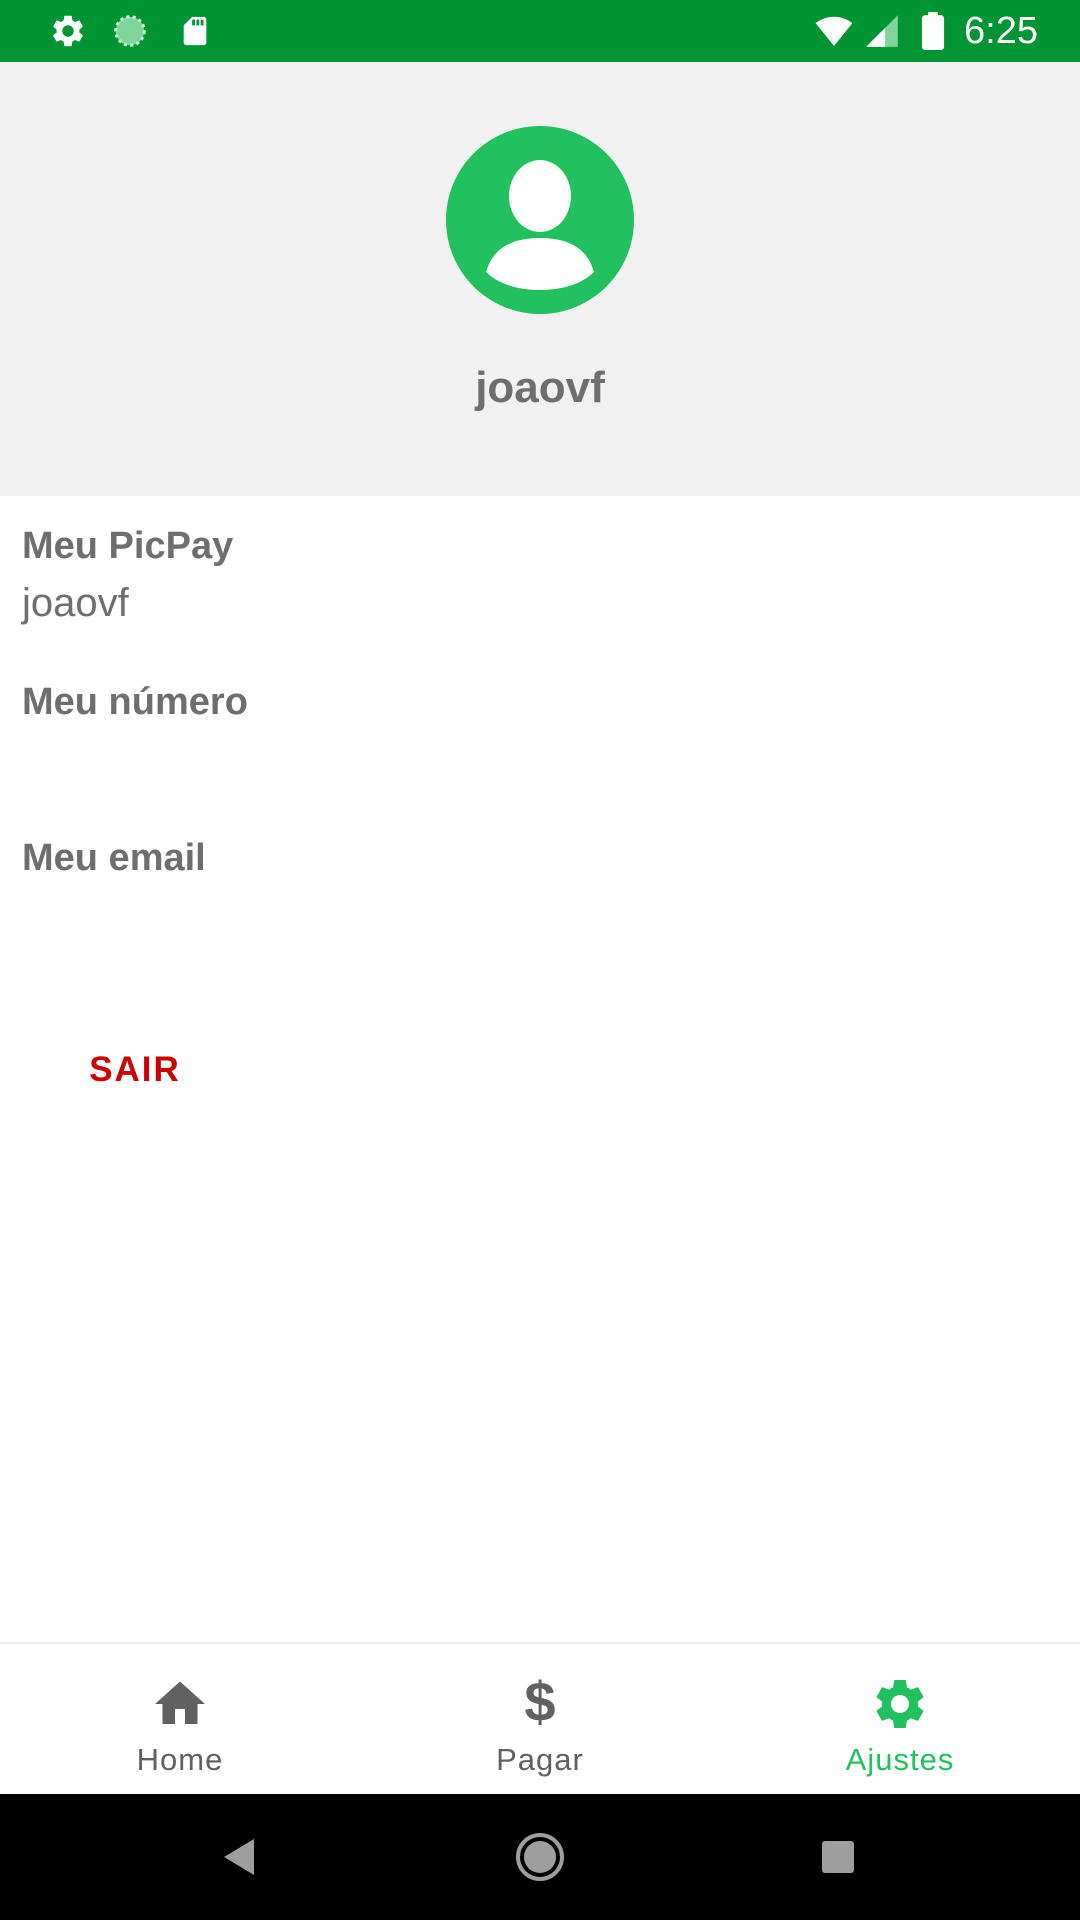 This screenshot has height=1920, width=1080. I want to click on bottom-navigation: Home $ Pagar Ajustes, so click(540, 1718).